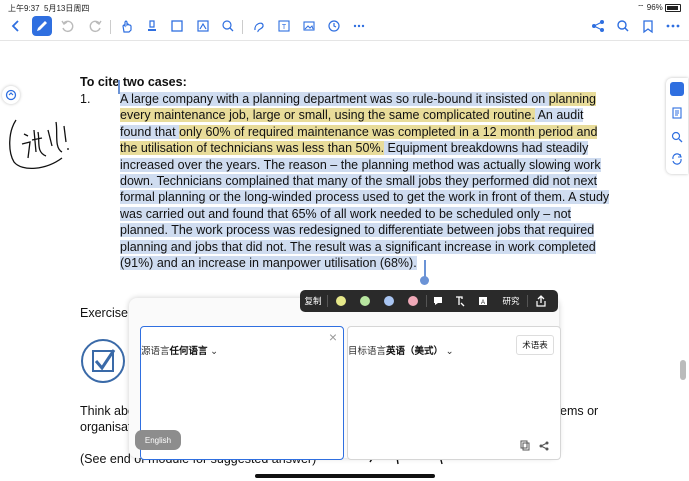 The height and width of the screenshot is (481, 689). Describe the element at coordinates (359, 26) in the screenshot. I see `more-icon` at that location.